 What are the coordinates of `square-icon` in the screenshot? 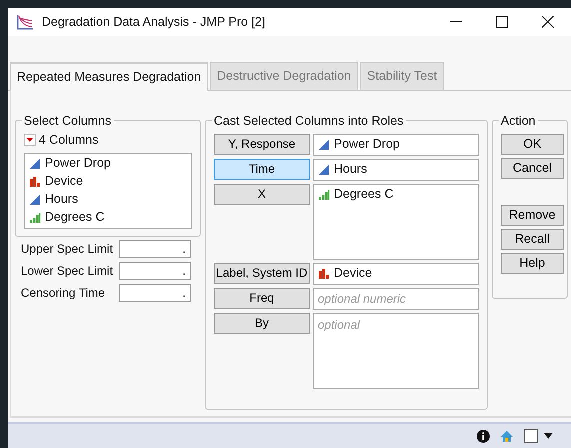 It's located at (531, 436).